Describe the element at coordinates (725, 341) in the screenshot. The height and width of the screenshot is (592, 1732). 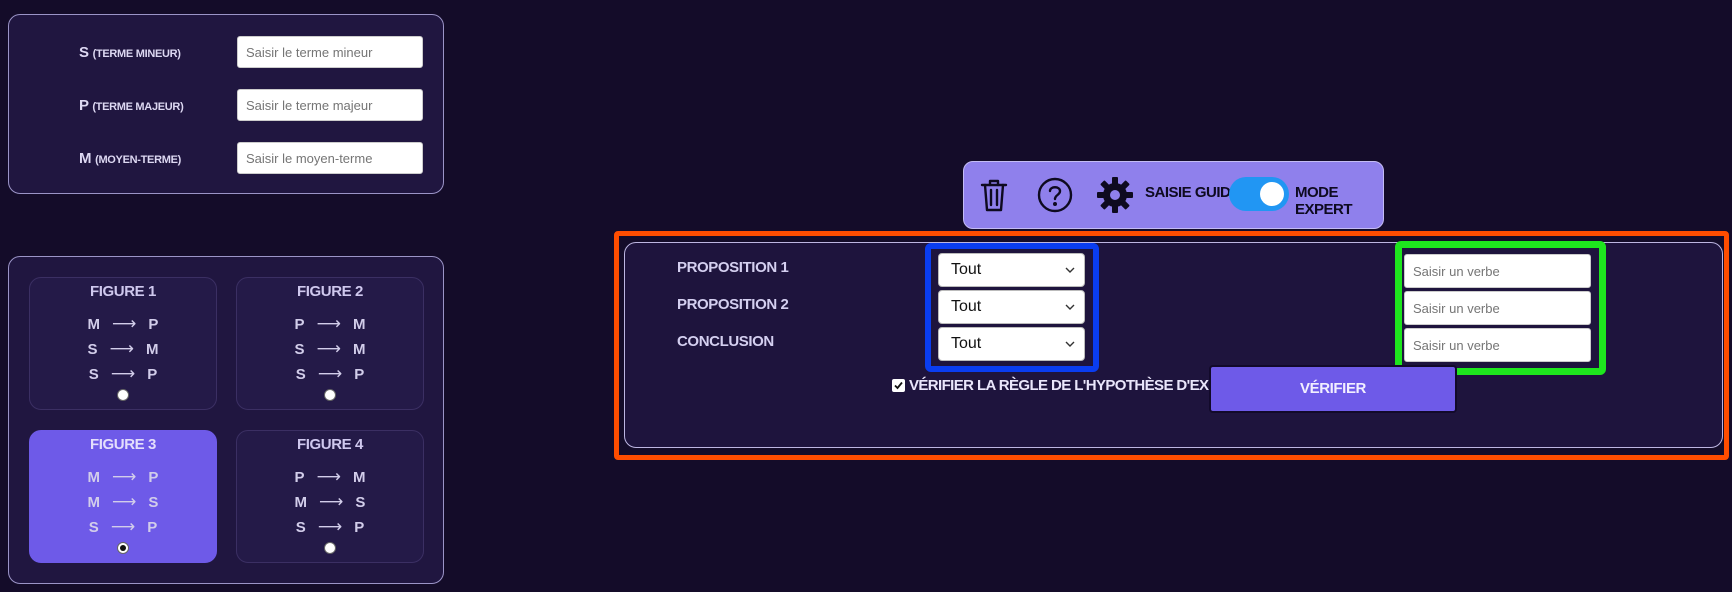
I see `conclusion-label: Conclusion` at that location.